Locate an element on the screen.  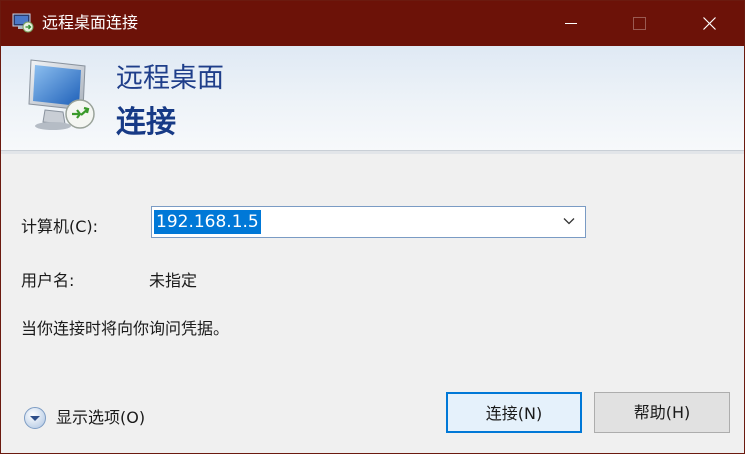
username-label: 用户名: is located at coordinates (48, 280).